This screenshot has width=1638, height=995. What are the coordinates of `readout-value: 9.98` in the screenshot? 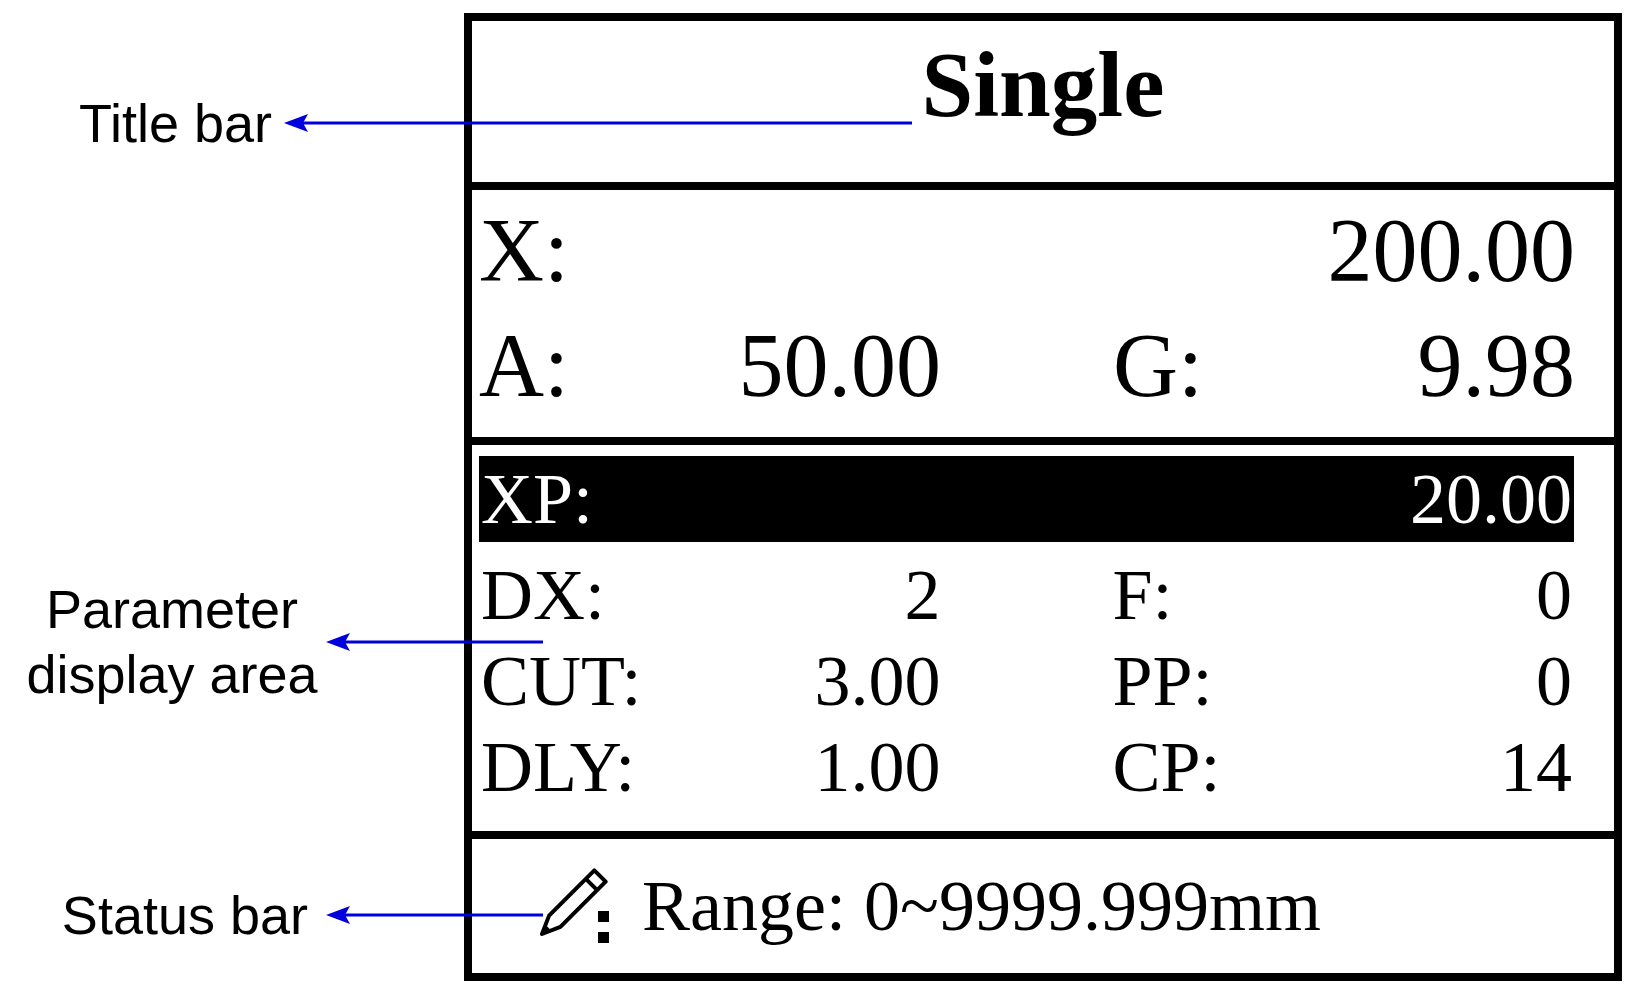 It's located at (1496, 366).